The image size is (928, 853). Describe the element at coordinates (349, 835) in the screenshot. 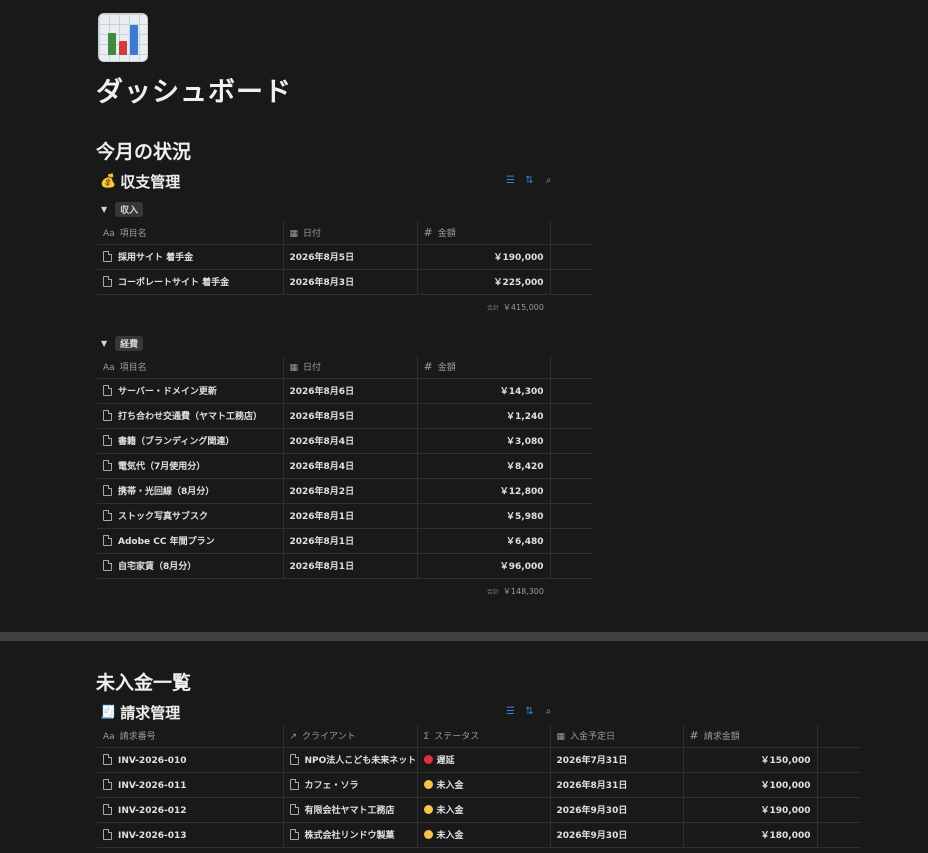

I see `client-cell: 株式会社リンドウ製菓` at that location.